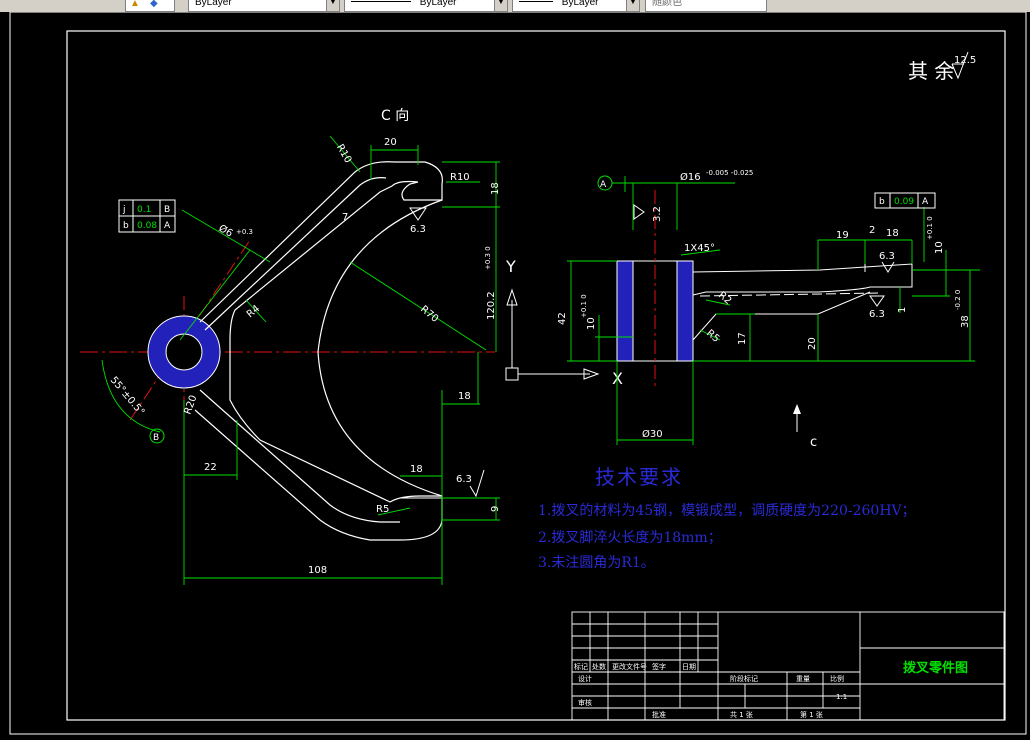 This screenshot has width=1030, height=740. Describe the element at coordinates (742, 338) in the screenshot. I see `dim-17: 17` at that location.